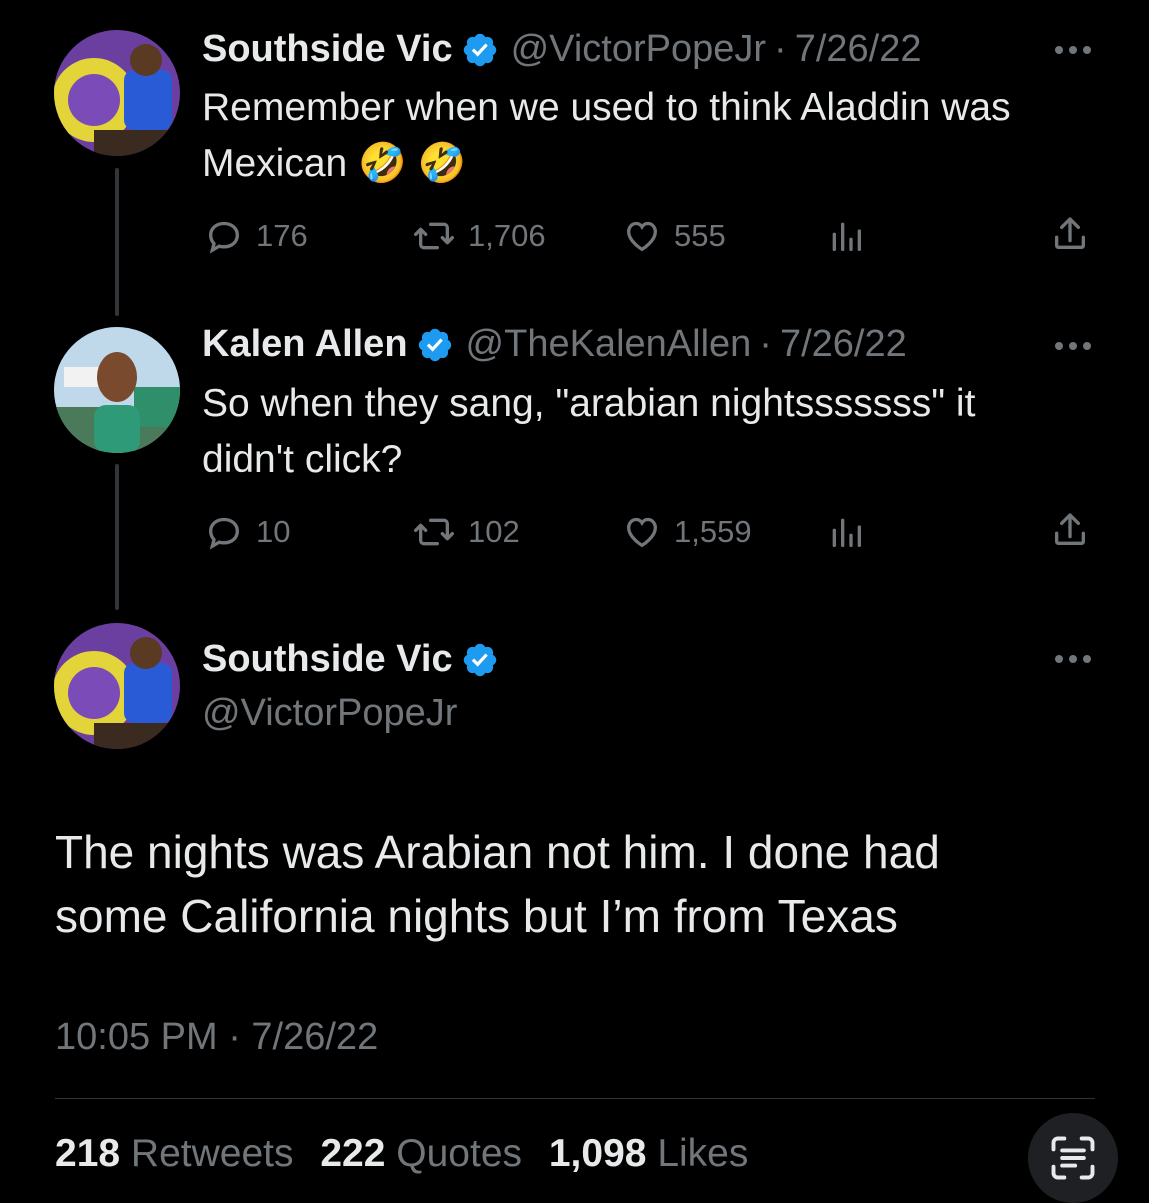 The height and width of the screenshot is (1203, 1149). I want to click on handle: @TheKalenAllen, so click(609, 344).